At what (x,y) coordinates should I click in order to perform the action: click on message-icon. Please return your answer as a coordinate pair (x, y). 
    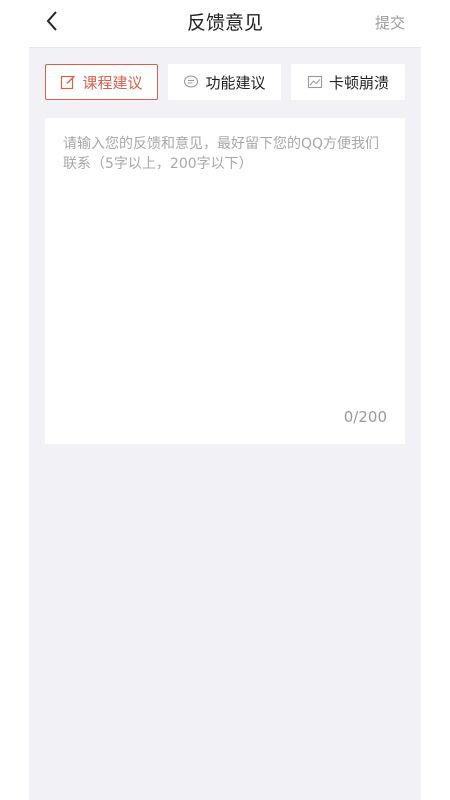
    Looking at the image, I should click on (191, 82).